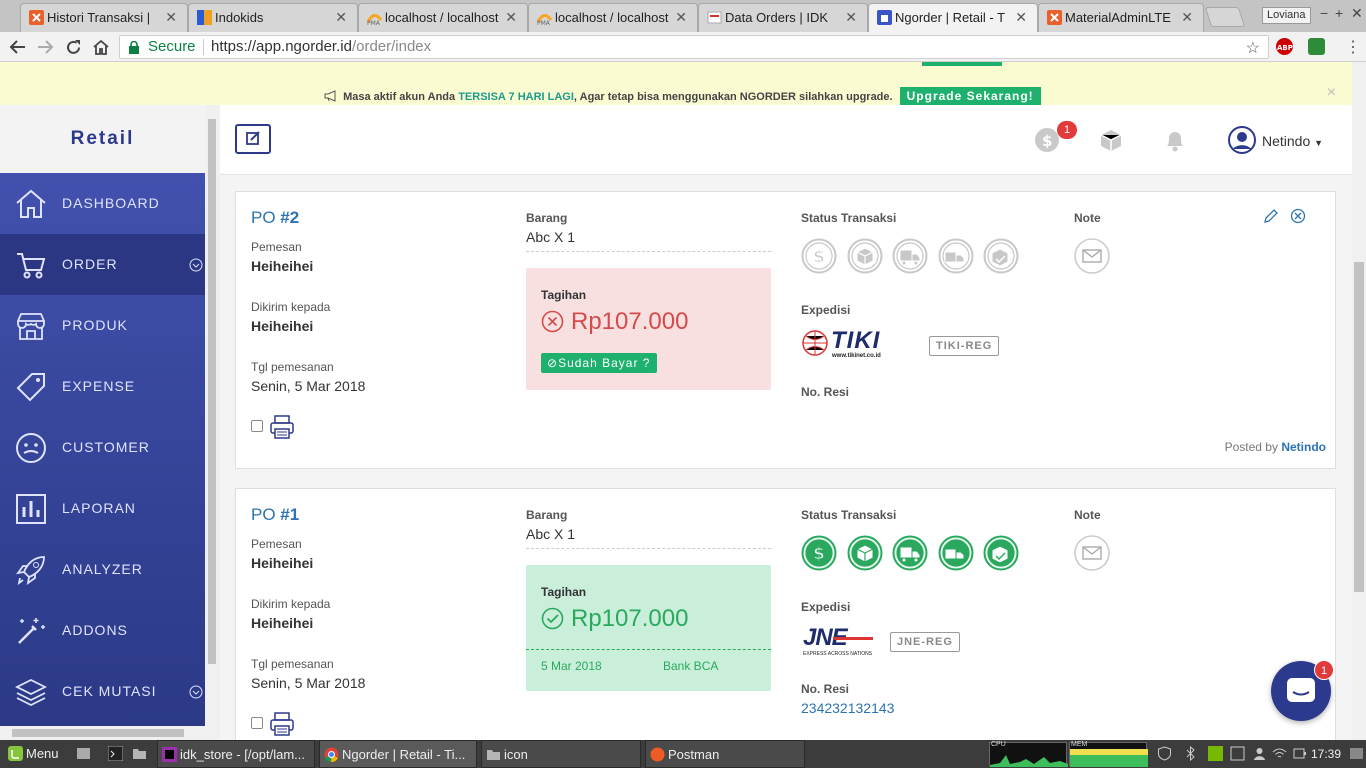  Describe the element at coordinates (1175, 140) in the screenshot. I see `bell-icon` at that location.